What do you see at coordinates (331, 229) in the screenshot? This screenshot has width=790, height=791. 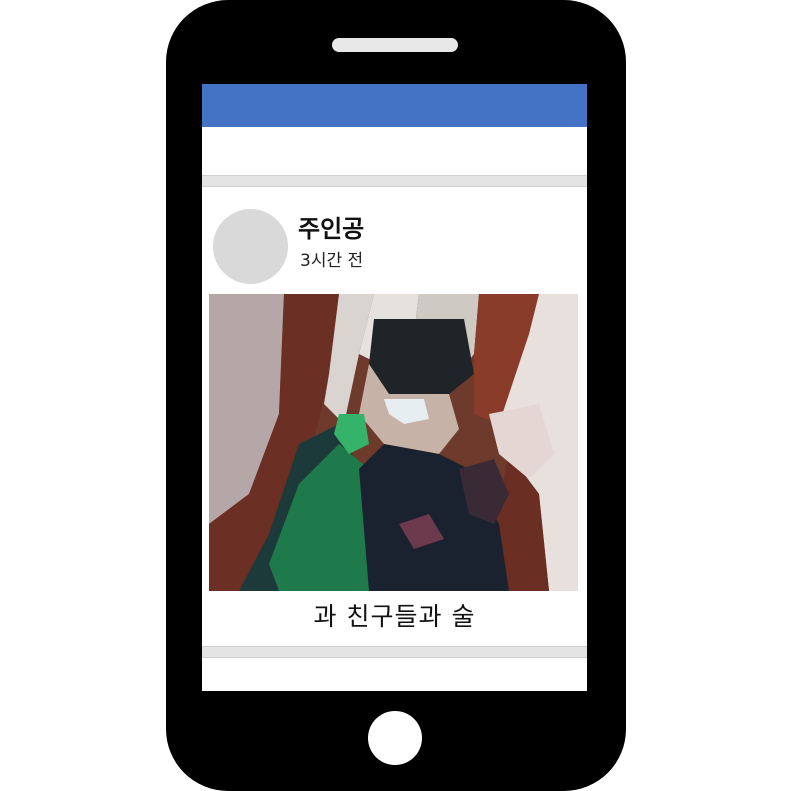 I see `post-author-name: 주인공` at bounding box center [331, 229].